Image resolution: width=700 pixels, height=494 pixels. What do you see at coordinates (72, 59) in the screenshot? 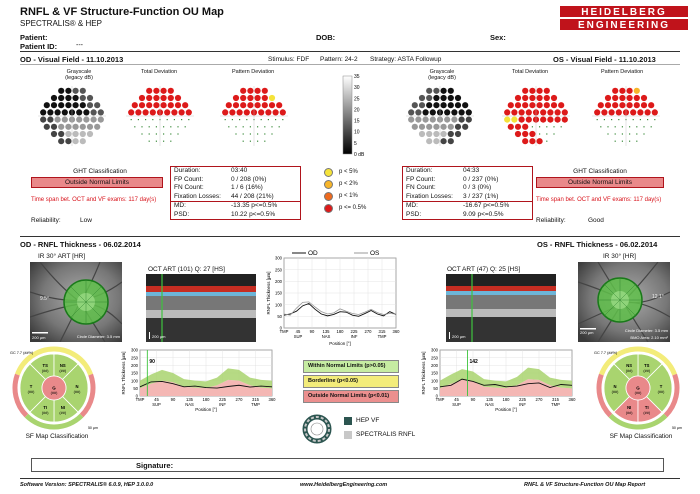
I see `od-vf-title: OD - Visual Field - 11.10.2013` at bounding box center [72, 59].